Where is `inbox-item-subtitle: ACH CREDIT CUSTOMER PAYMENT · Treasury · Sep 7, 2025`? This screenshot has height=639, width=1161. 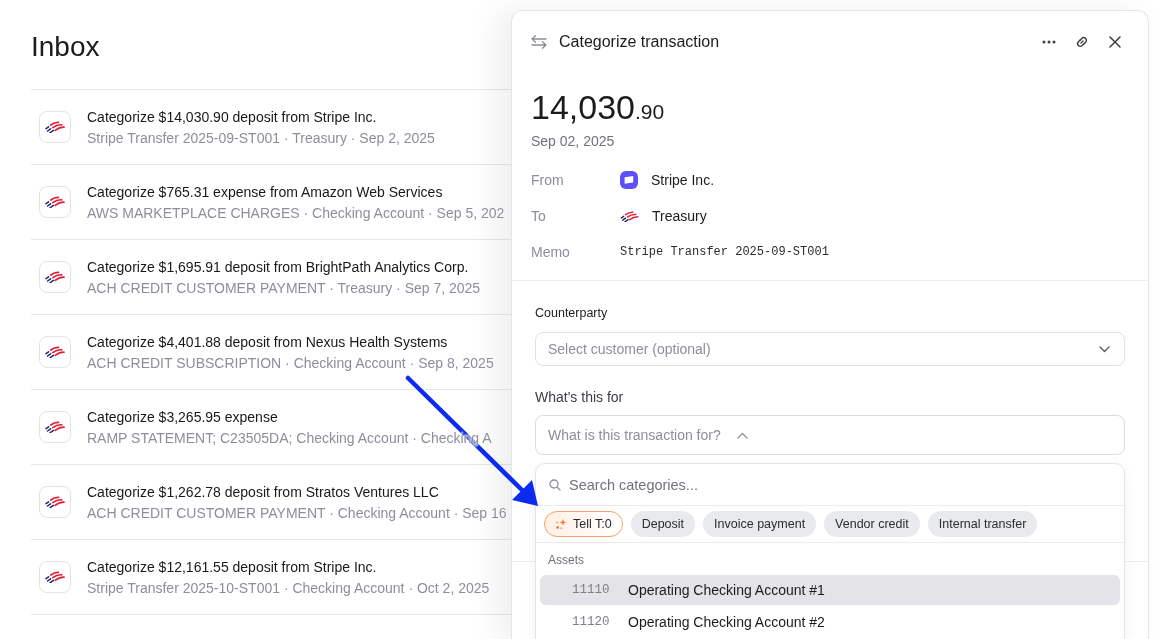 inbox-item-subtitle: ACH CREDIT CUSTOMER PAYMENT · Treasury · Sep 7, 2025 is located at coordinates (284, 288).